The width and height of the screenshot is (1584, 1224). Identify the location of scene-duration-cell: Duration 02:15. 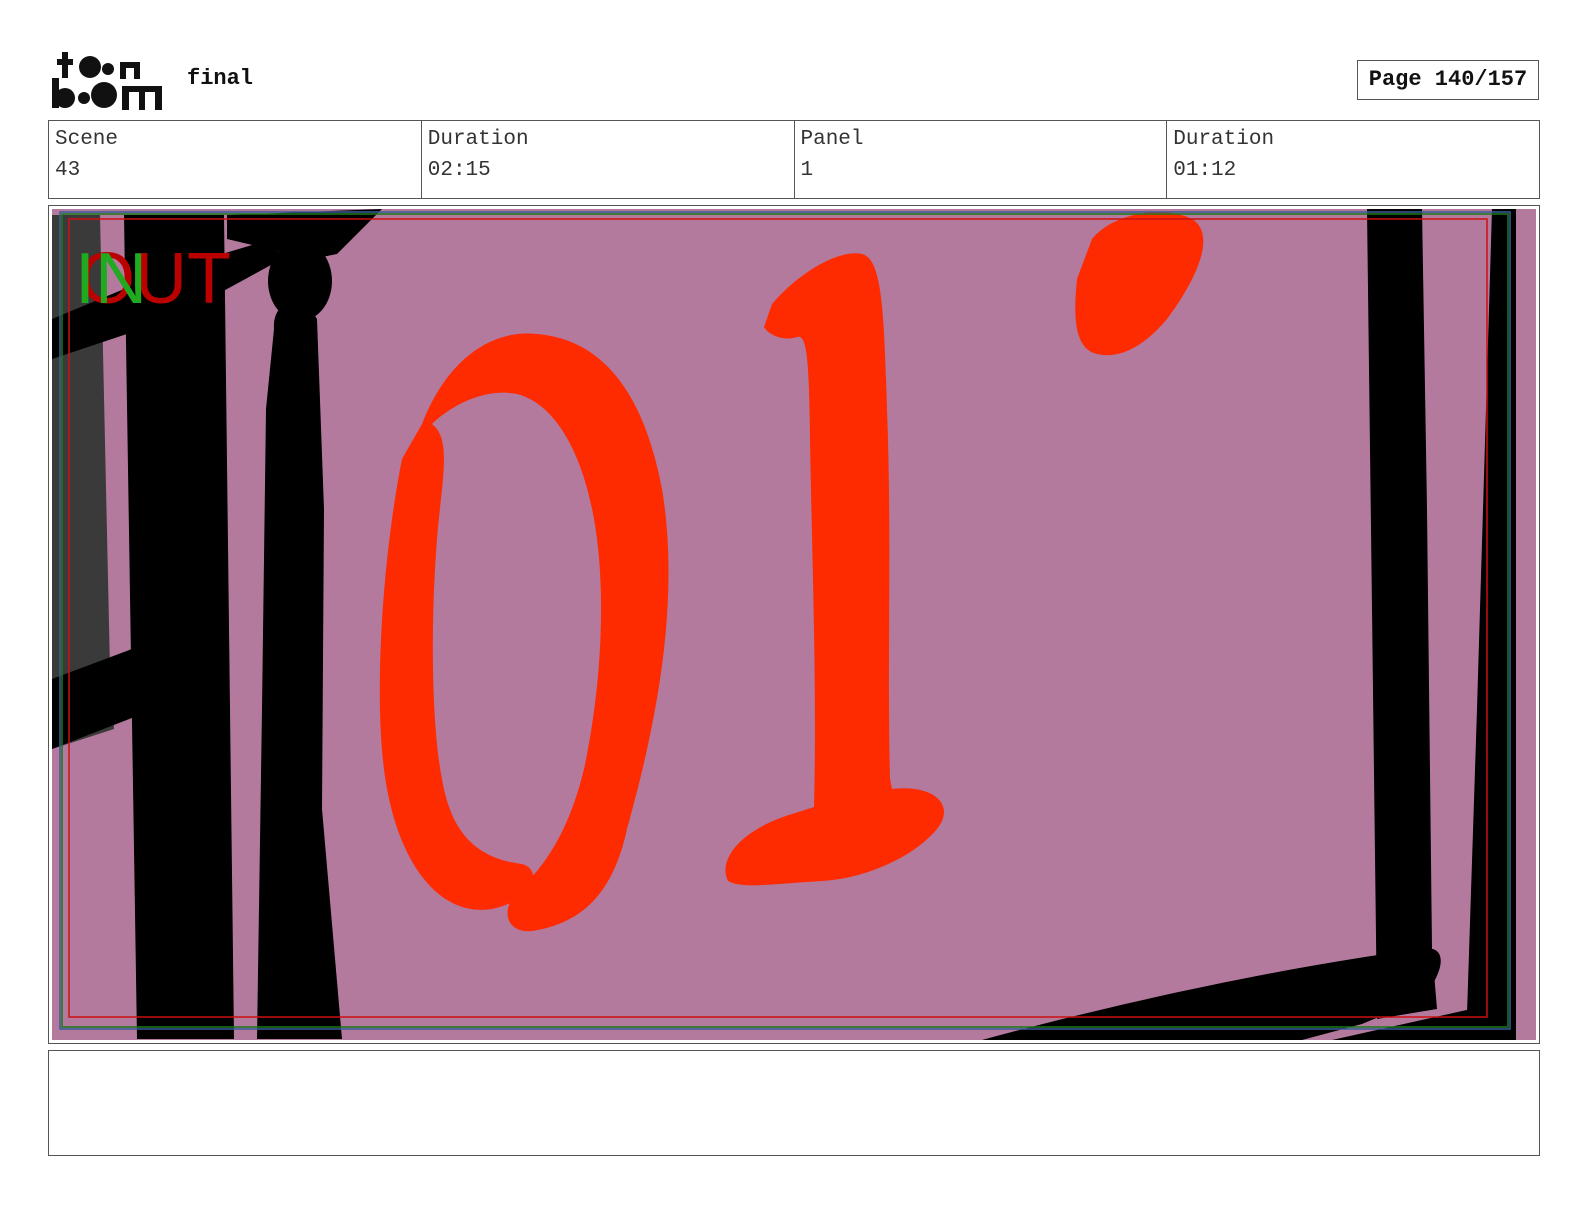
(608, 159).